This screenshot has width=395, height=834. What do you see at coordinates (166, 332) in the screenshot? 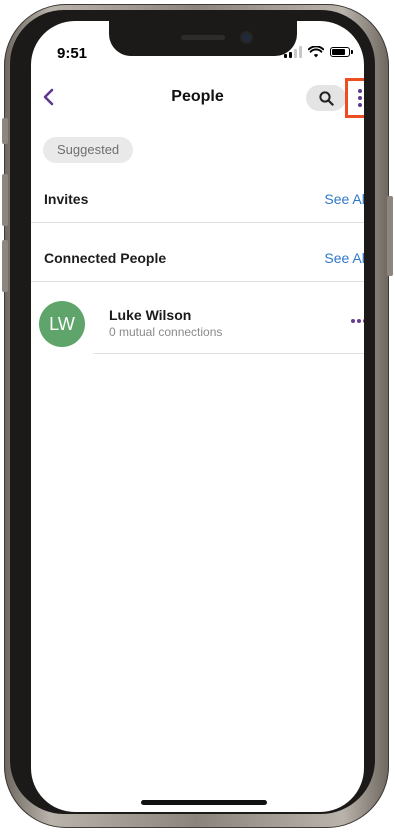
I see `mutual-connections-text: 0 mutual connections` at bounding box center [166, 332].